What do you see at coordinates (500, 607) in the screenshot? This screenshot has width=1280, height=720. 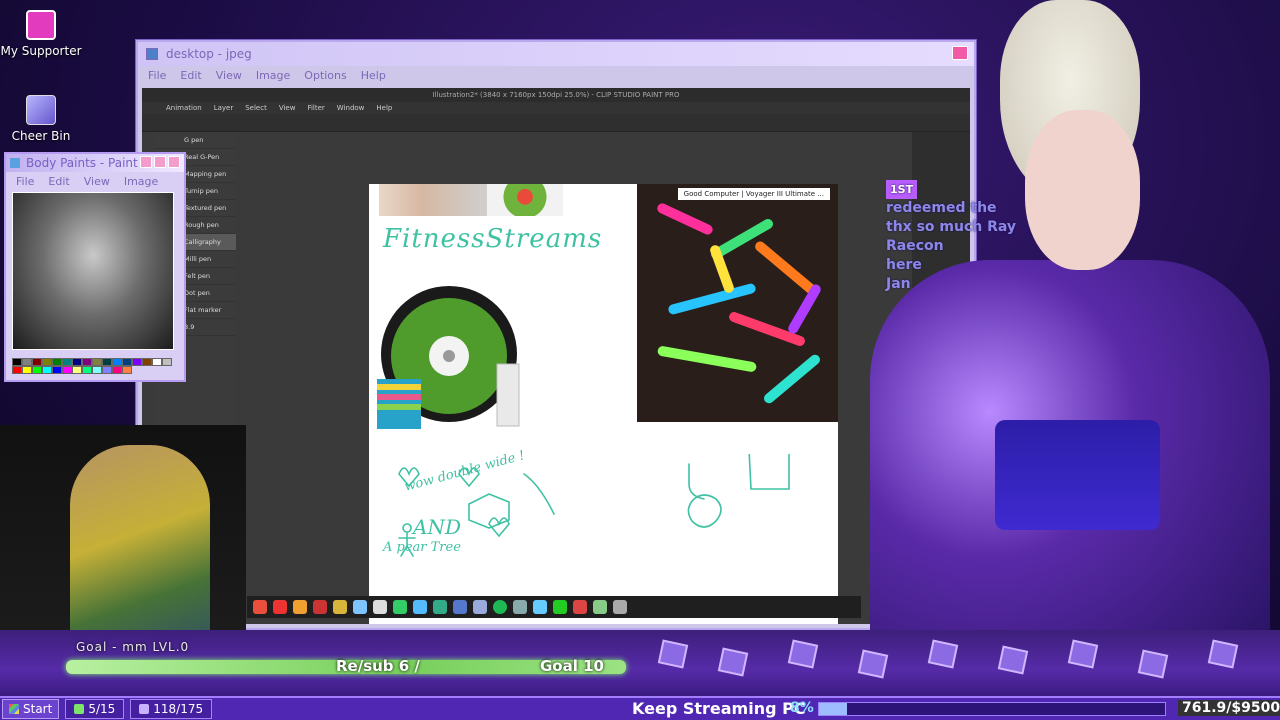 I see `spotify-icon` at bounding box center [500, 607].